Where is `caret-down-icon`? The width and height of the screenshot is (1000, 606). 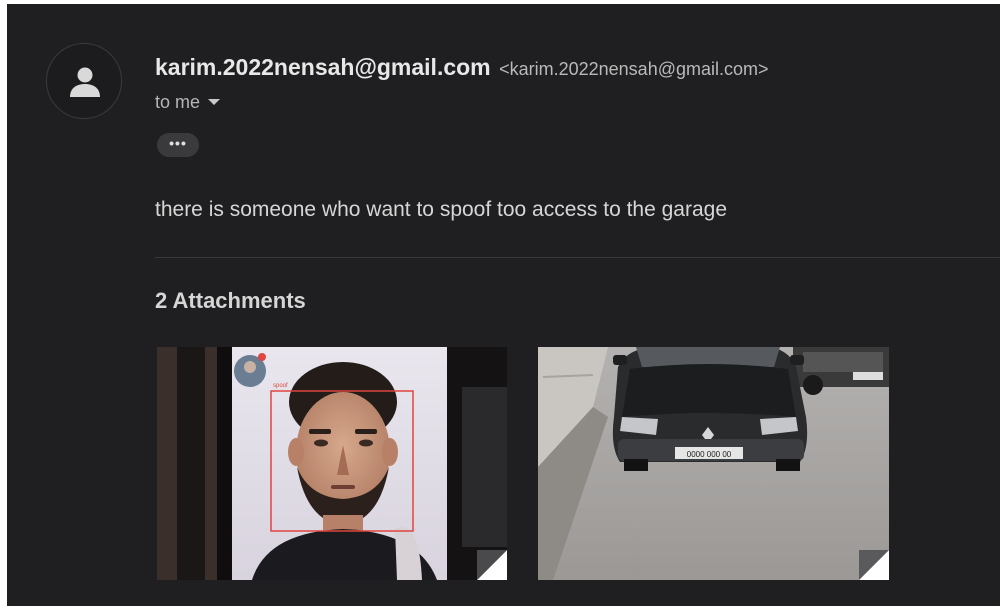
caret-down-icon is located at coordinates (214, 102).